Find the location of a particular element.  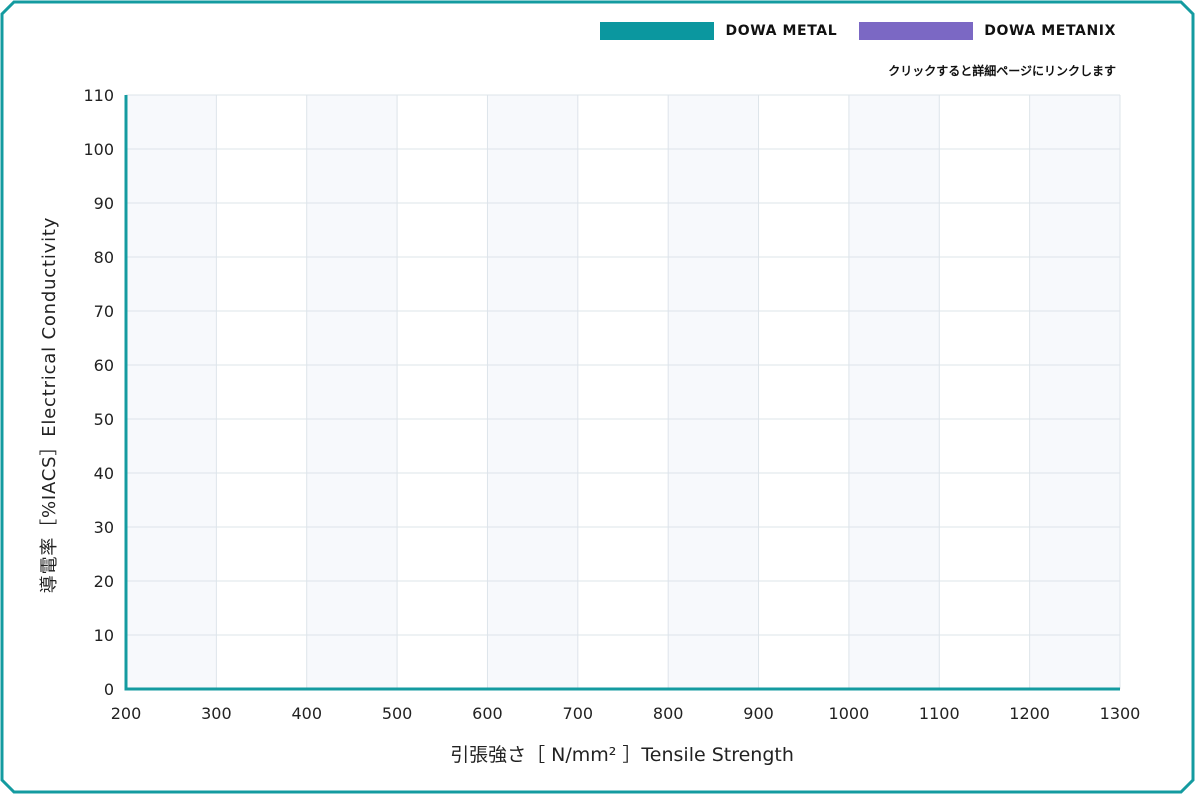

y-tick-label: 20 is located at coordinates (104, 581).